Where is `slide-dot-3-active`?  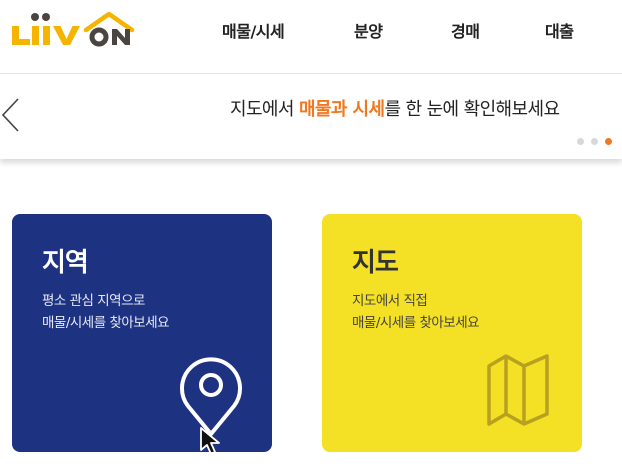
slide-dot-3-active is located at coordinates (608, 141).